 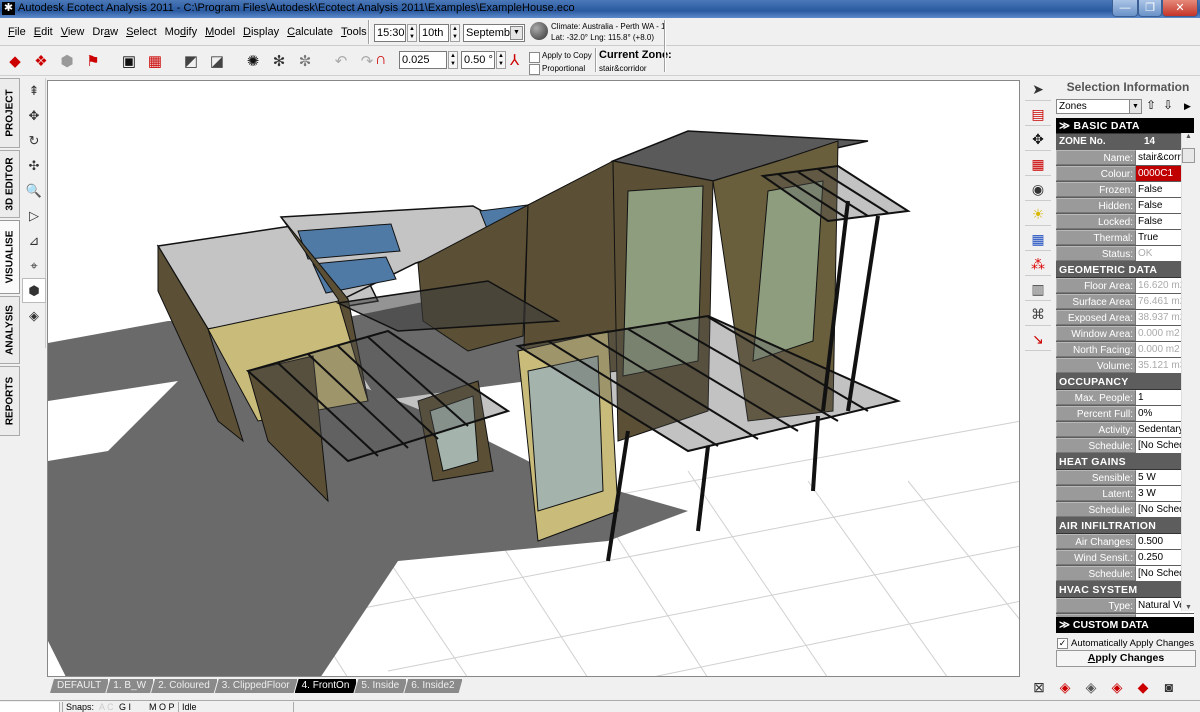 I want to click on menu-accel: M, so click(x=210, y=32).